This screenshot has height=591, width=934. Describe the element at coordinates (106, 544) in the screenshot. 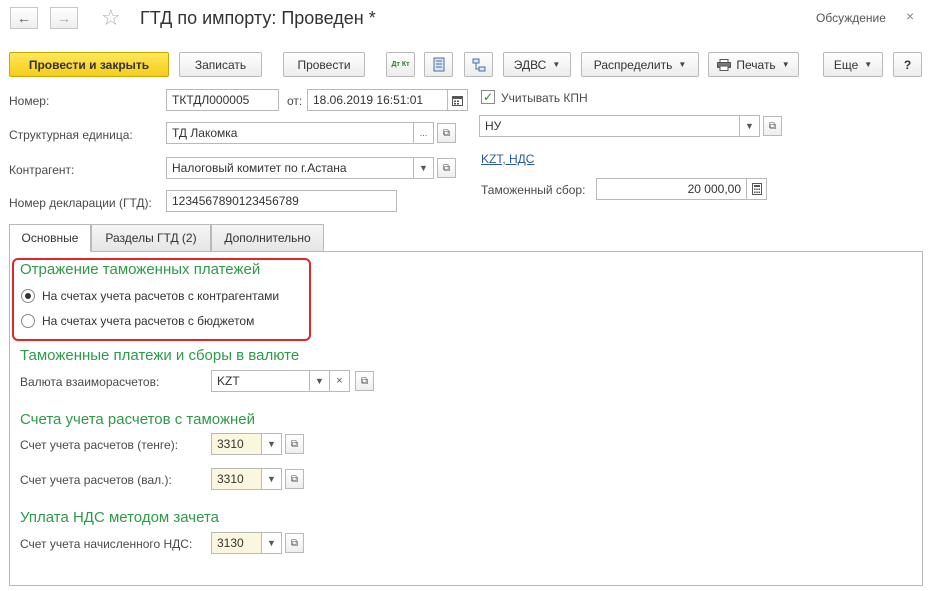

I see `vat-account-label: Счет учета начисленного НДС:` at that location.